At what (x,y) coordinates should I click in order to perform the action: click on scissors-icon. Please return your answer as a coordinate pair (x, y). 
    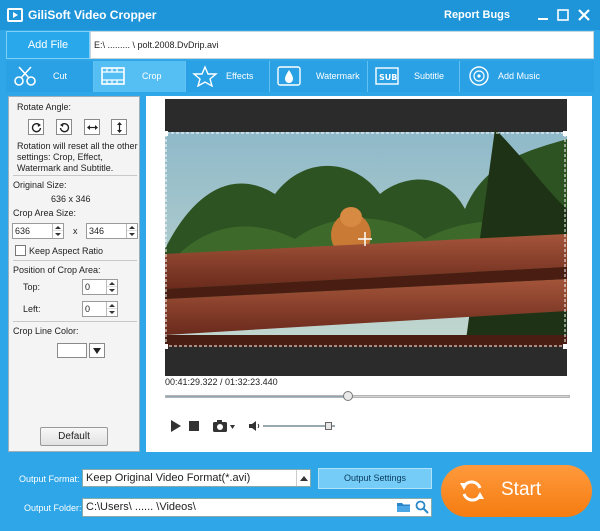
    Looking at the image, I should click on (25, 76).